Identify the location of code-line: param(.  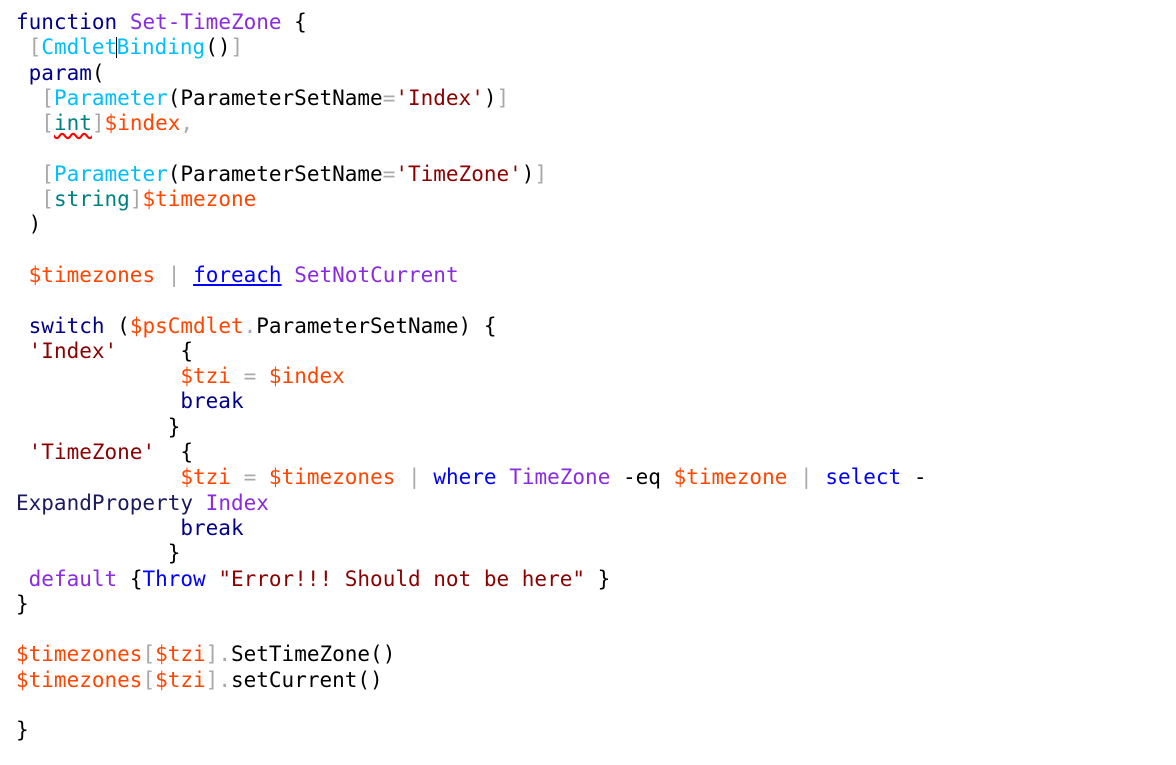
(596, 73).